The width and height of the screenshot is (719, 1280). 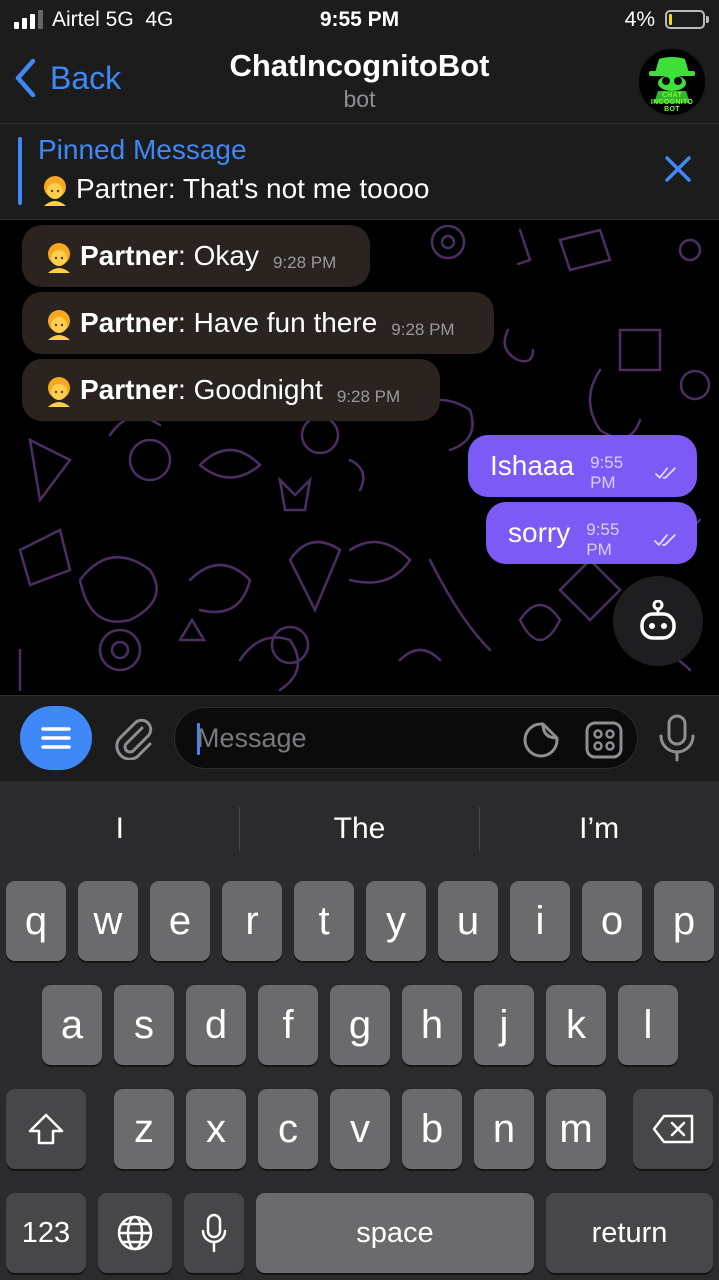 I want to click on backspace-icon, so click(x=673, y=1129).